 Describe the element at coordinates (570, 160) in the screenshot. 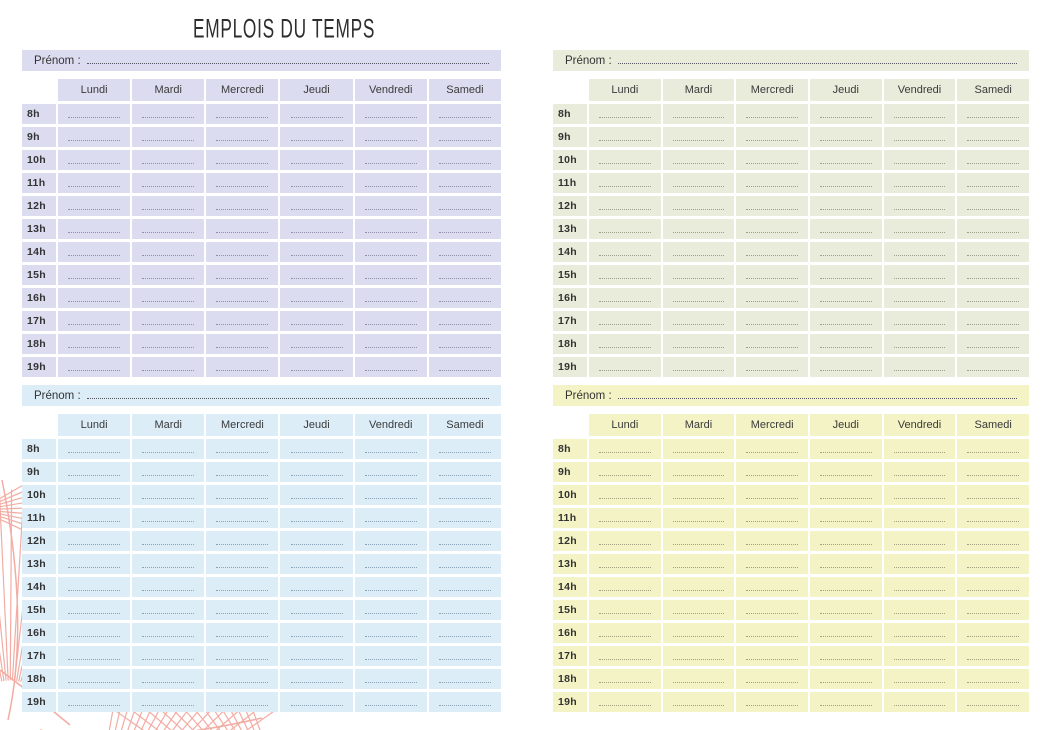

I see `hour-label: 10h` at that location.